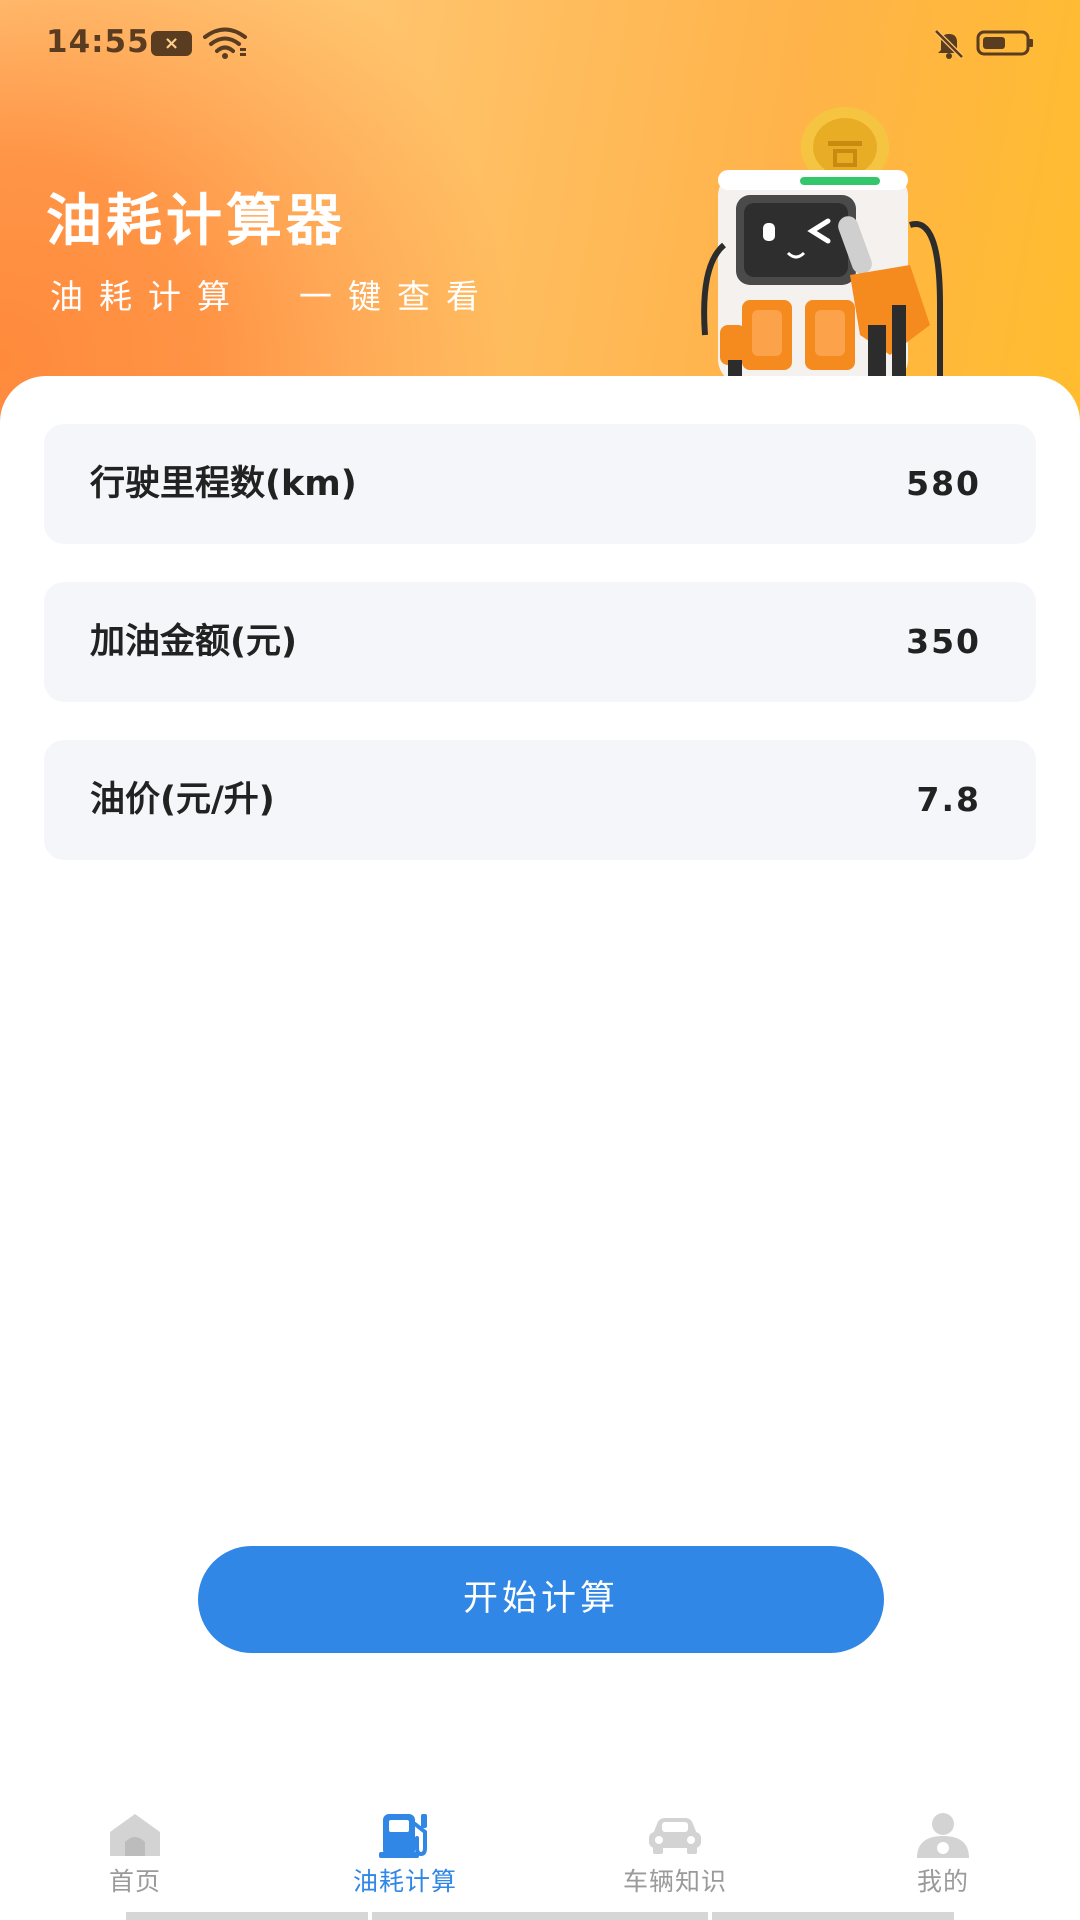 The image size is (1080, 1920). Describe the element at coordinates (540, 1860) in the screenshot. I see `bottom-nav: 首页 油耗计算 车辆知识 我的` at that location.